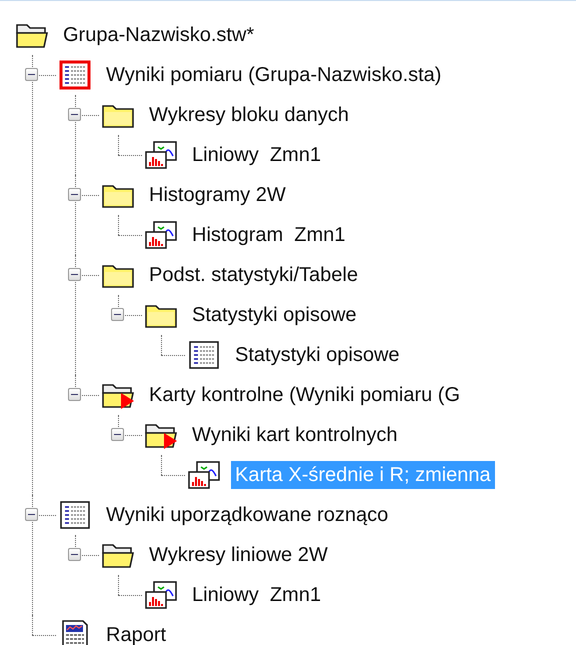 The width and height of the screenshot is (576, 645). What do you see at coordinates (269, 235) in the screenshot?
I see `tree-item-label: Histogram Zmn1` at bounding box center [269, 235].